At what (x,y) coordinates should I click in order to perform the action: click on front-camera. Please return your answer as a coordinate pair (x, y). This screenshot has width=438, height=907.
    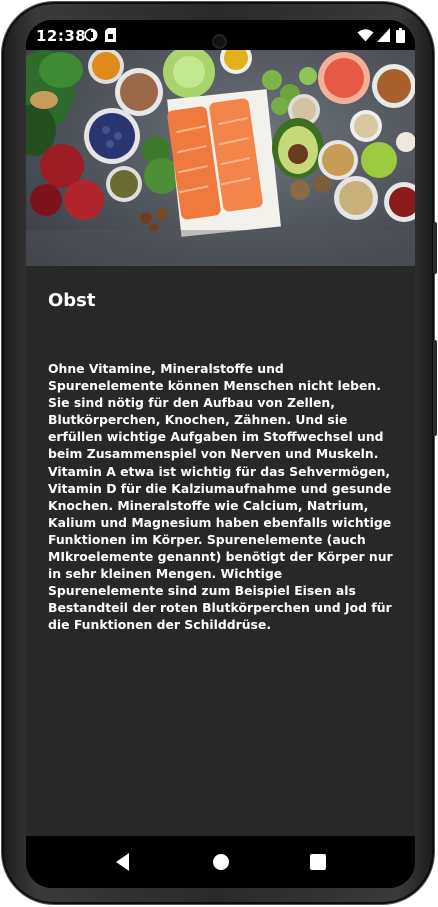
    Looking at the image, I should click on (219, 41).